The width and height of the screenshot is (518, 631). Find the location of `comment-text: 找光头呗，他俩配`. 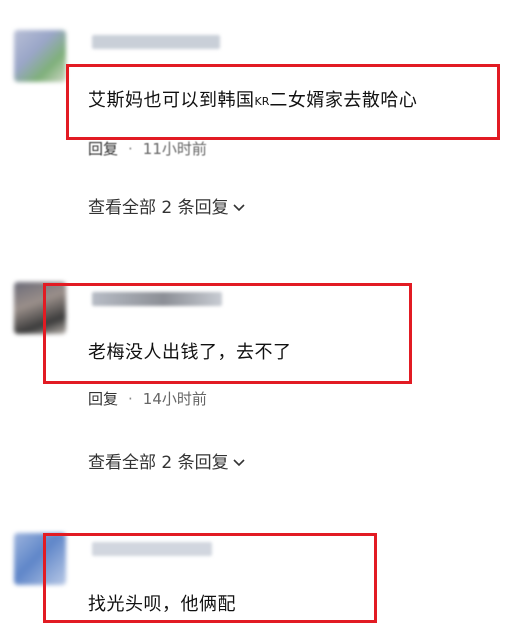

comment-text: 找光头呗，他俩配 is located at coordinates (162, 604).